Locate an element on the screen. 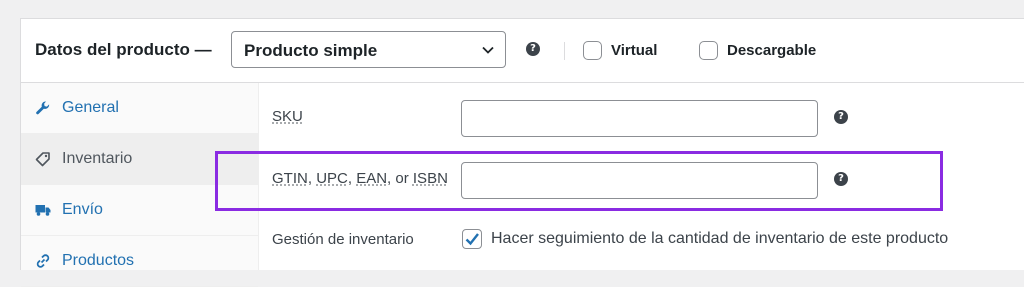 The width and height of the screenshot is (1024, 287). chevron-down-icon is located at coordinates (488, 50).